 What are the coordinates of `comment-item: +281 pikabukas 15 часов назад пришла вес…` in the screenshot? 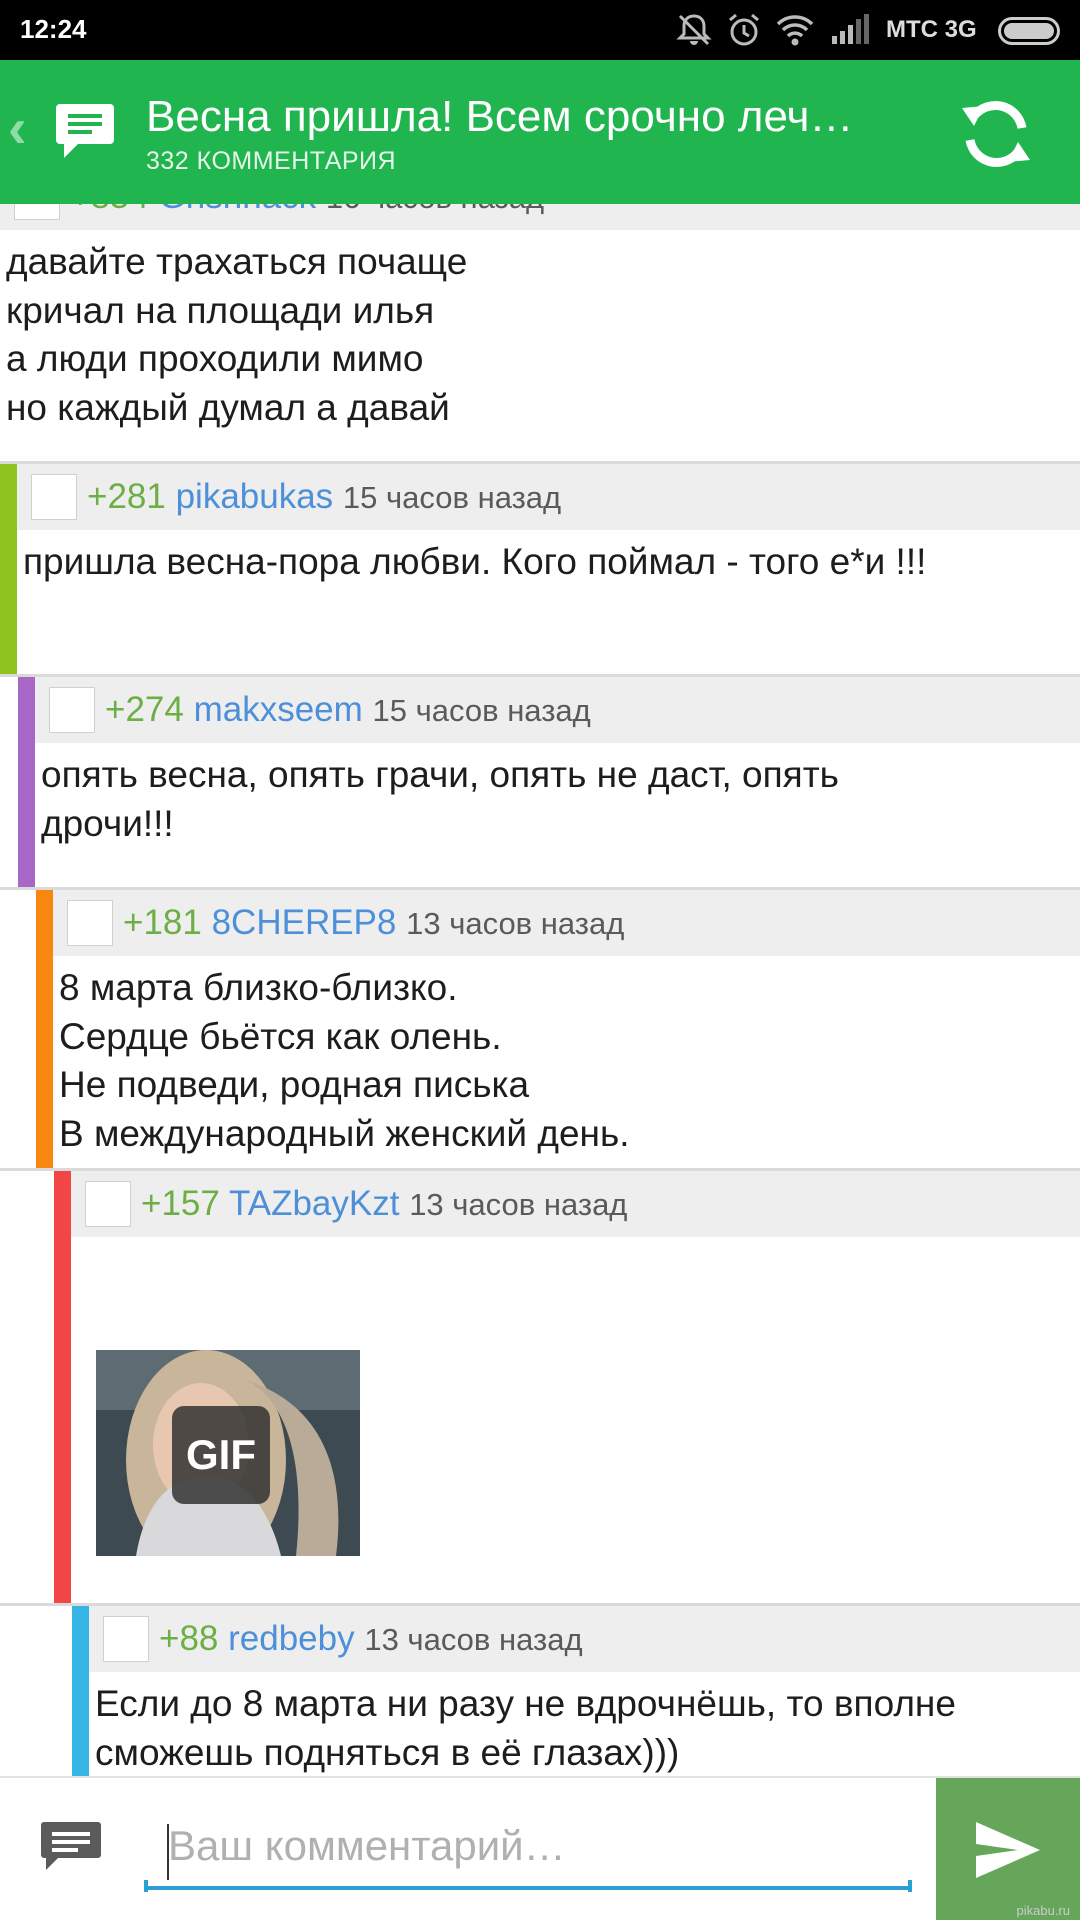 It's located at (540, 569).